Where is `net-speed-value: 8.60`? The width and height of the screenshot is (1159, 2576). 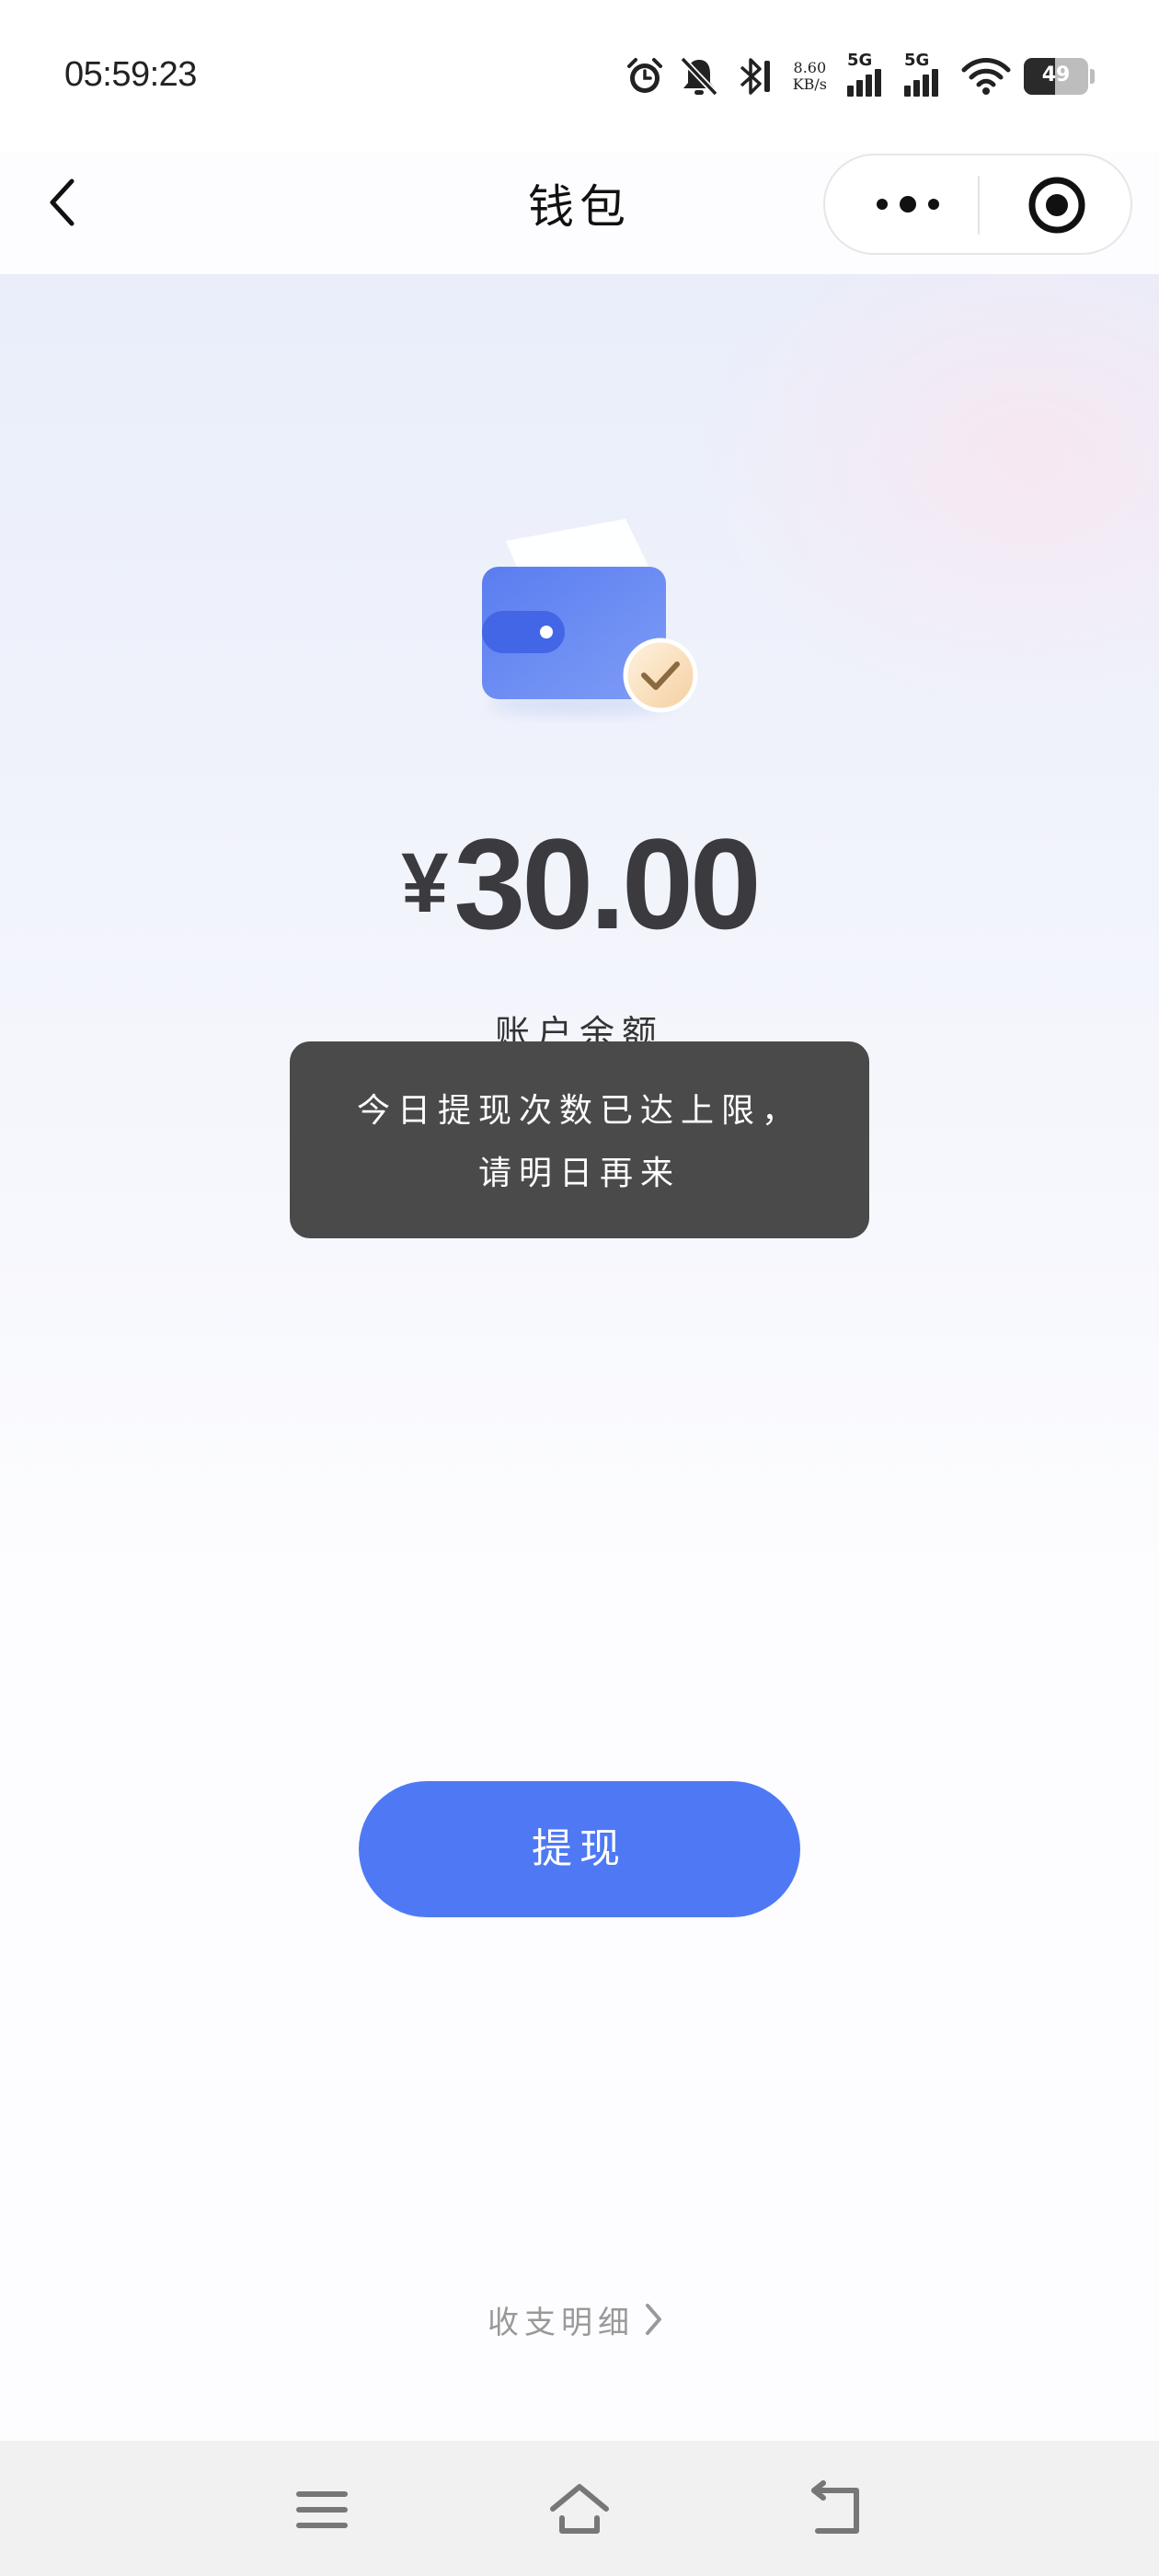 net-speed-value: 8.60 is located at coordinates (810, 67).